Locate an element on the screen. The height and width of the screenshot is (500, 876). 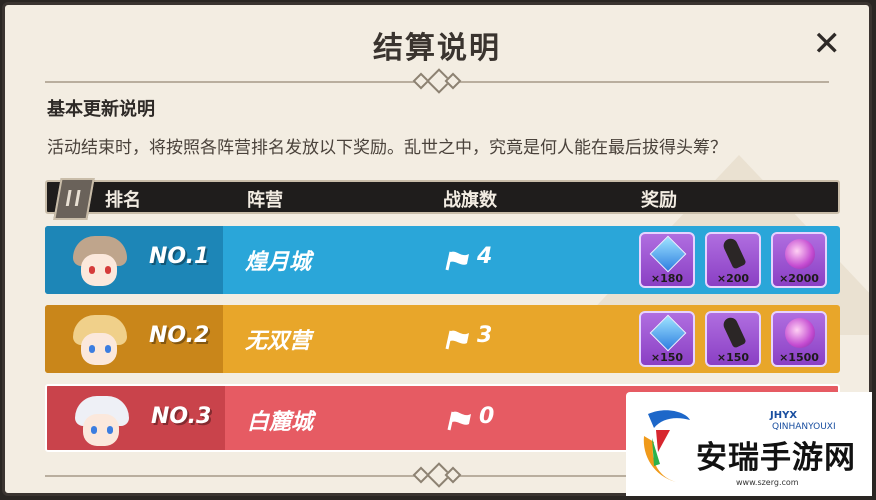
watermark-brand-code: JHYX is located at coordinates (784, 415).